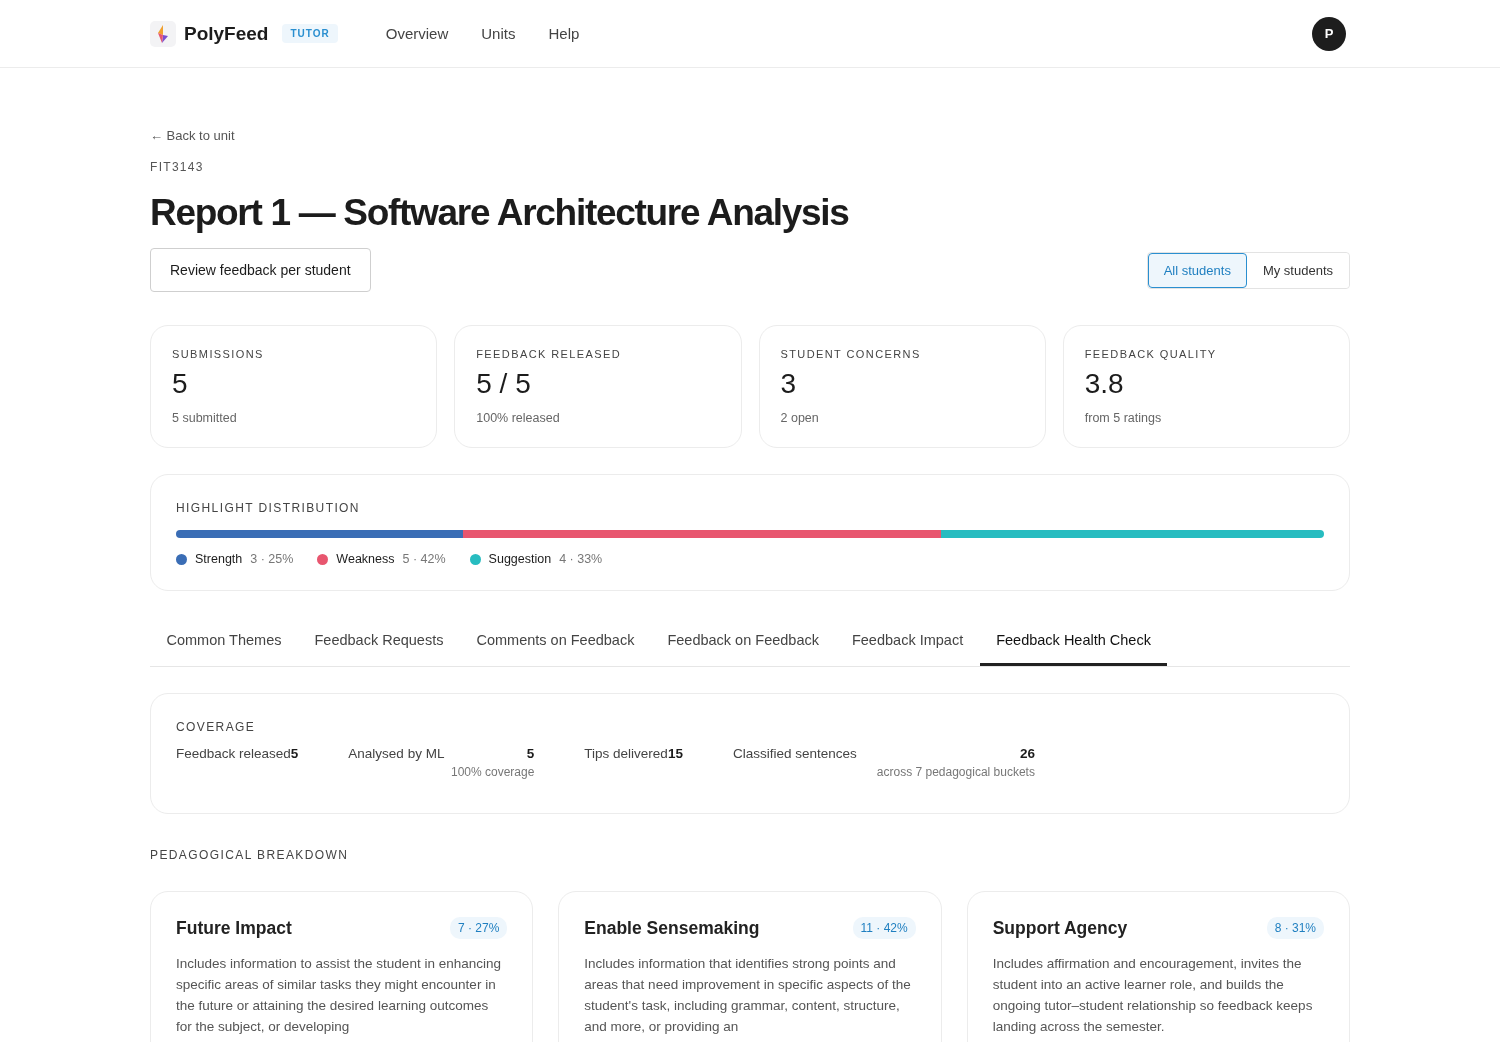 This screenshot has height=1042, width=1500. What do you see at coordinates (1151, 354) in the screenshot?
I see `stat-label: FEEDBACK QUALITY` at bounding box center [1151, 354].